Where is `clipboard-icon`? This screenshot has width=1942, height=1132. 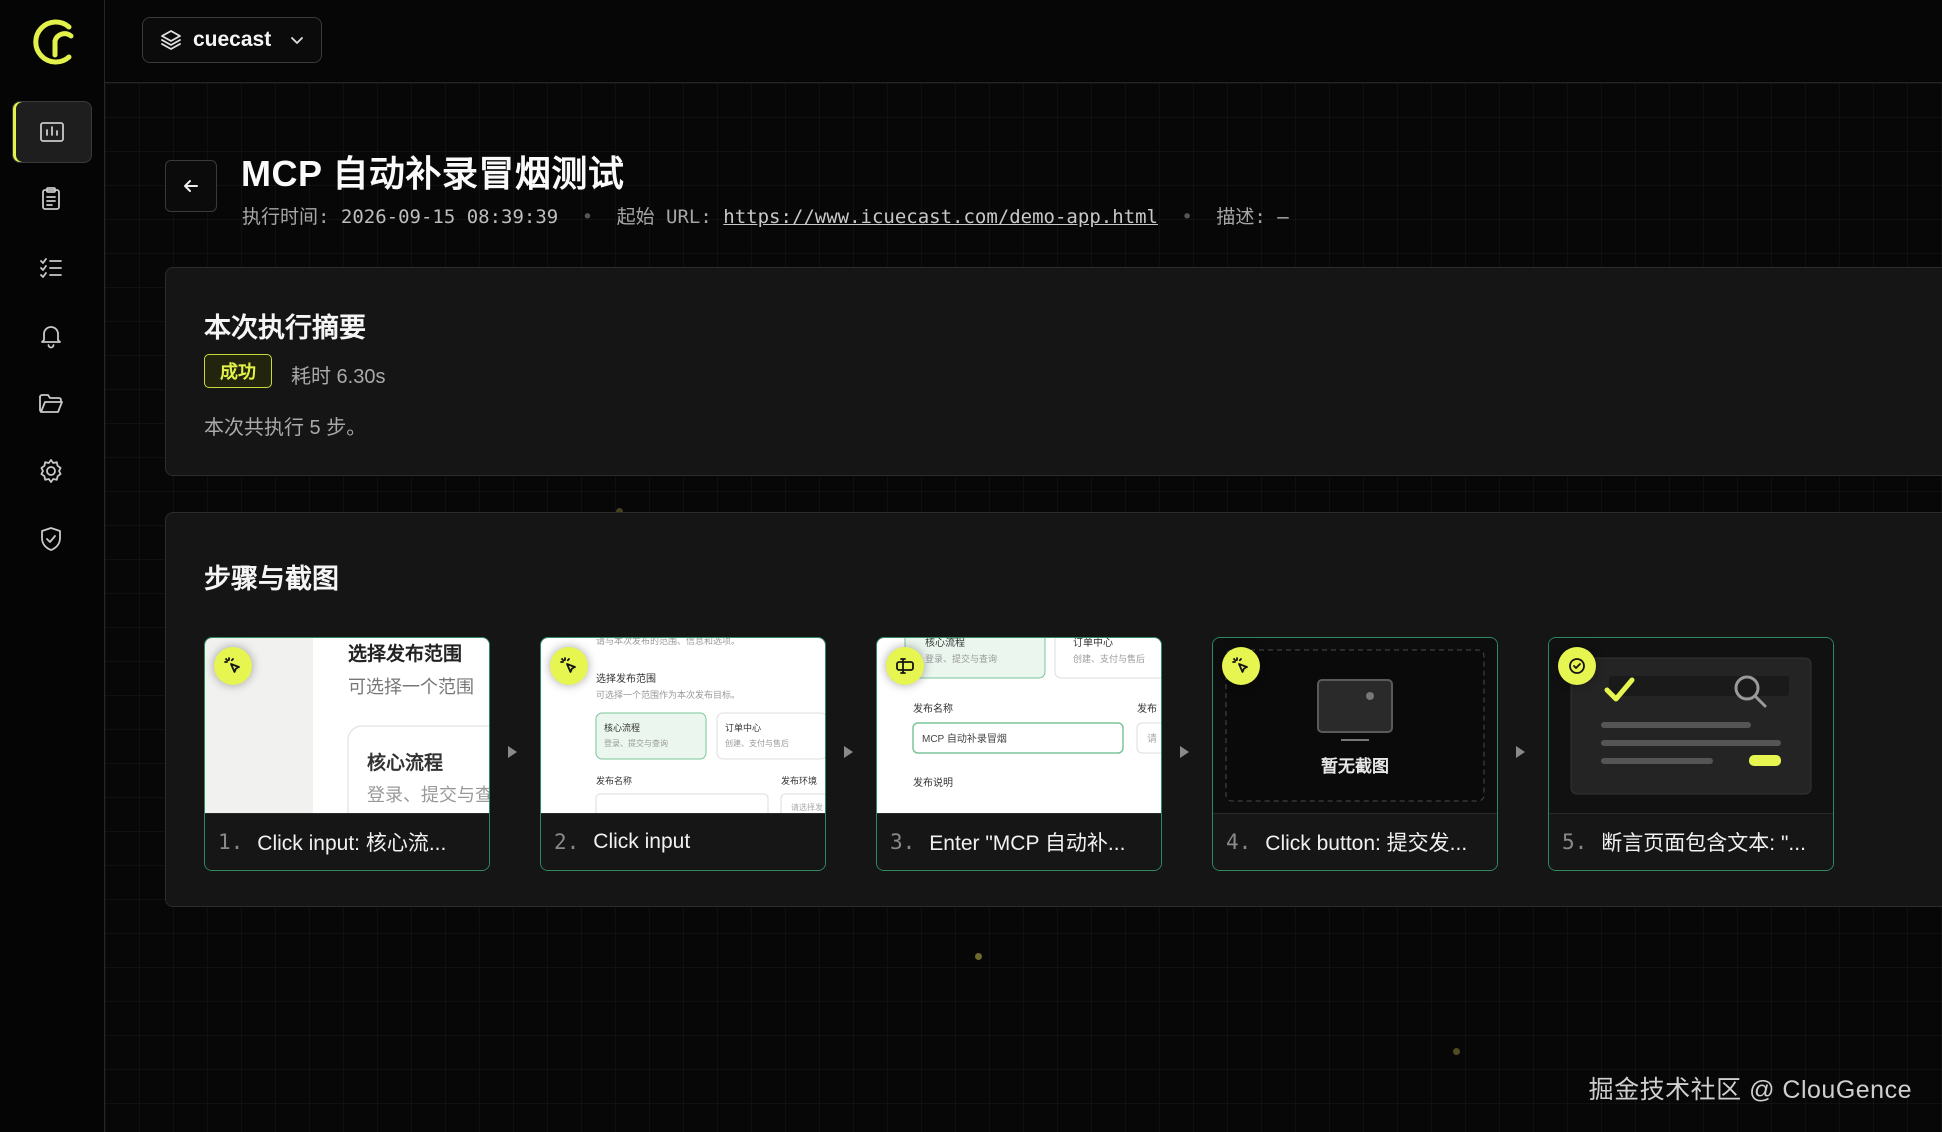
clipboard-icon is located at coordinates (51, 198).